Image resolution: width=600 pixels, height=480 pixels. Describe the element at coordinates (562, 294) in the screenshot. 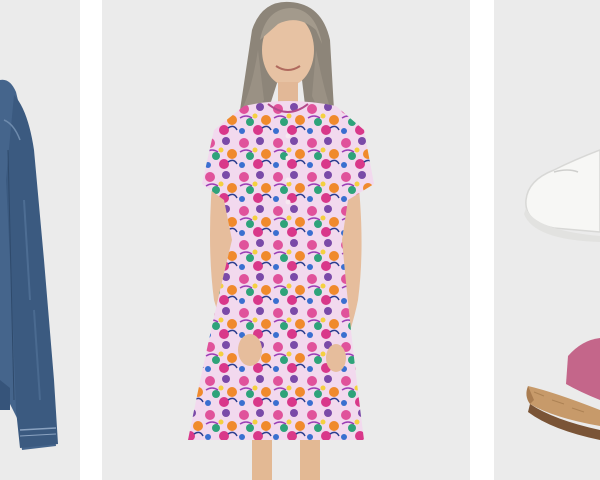

I see `shoes-image` at that location.